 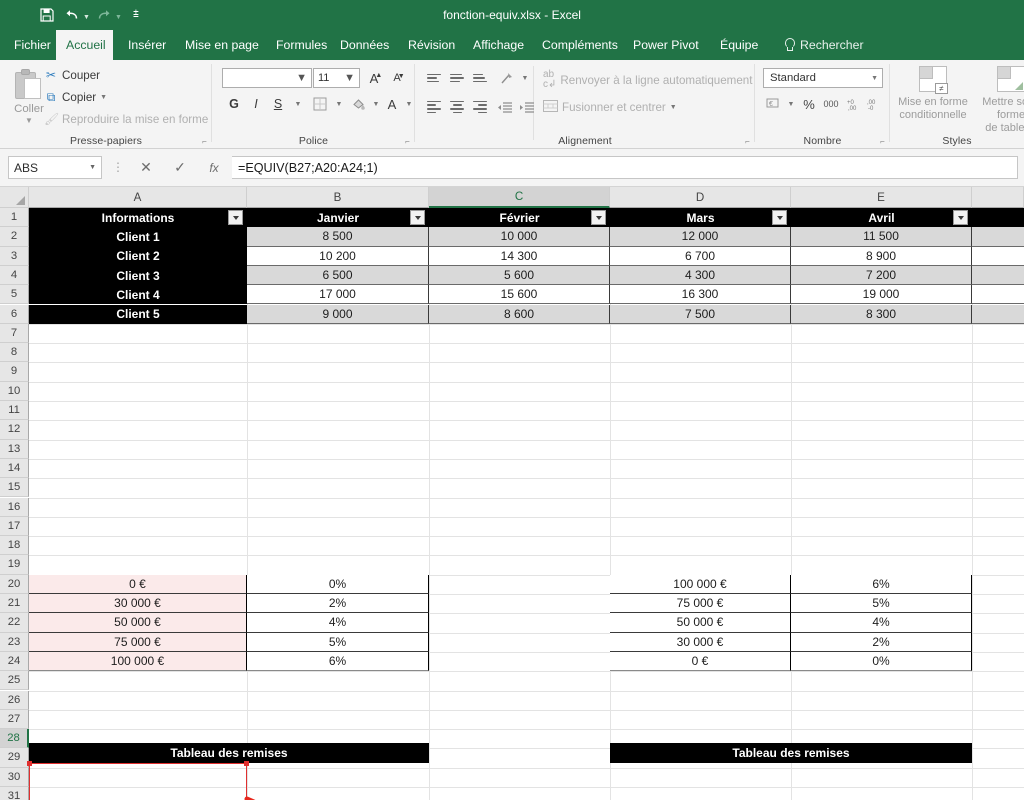 What do you see at coordinates (700, 642) in the screenshot?
I see `cell-right-amount-23: 30 000 €` at bounding box center [700, 642].